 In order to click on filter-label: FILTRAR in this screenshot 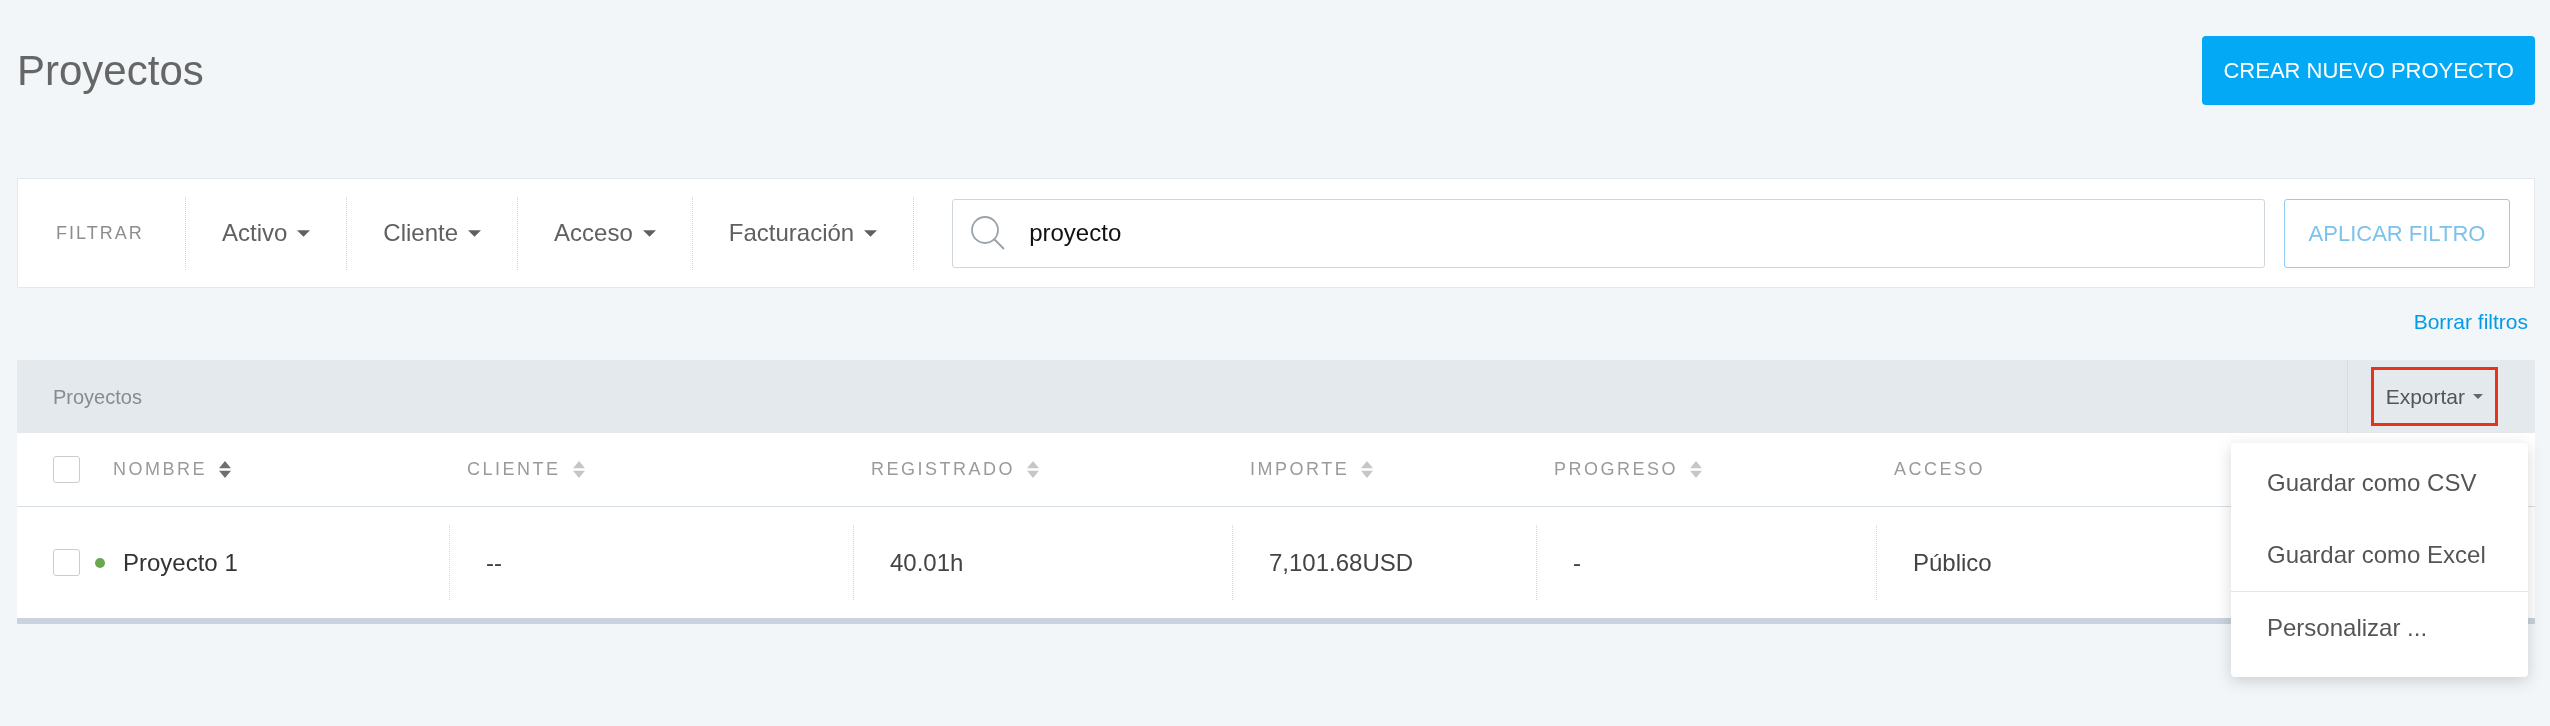, I will do `click(100, 233)`.